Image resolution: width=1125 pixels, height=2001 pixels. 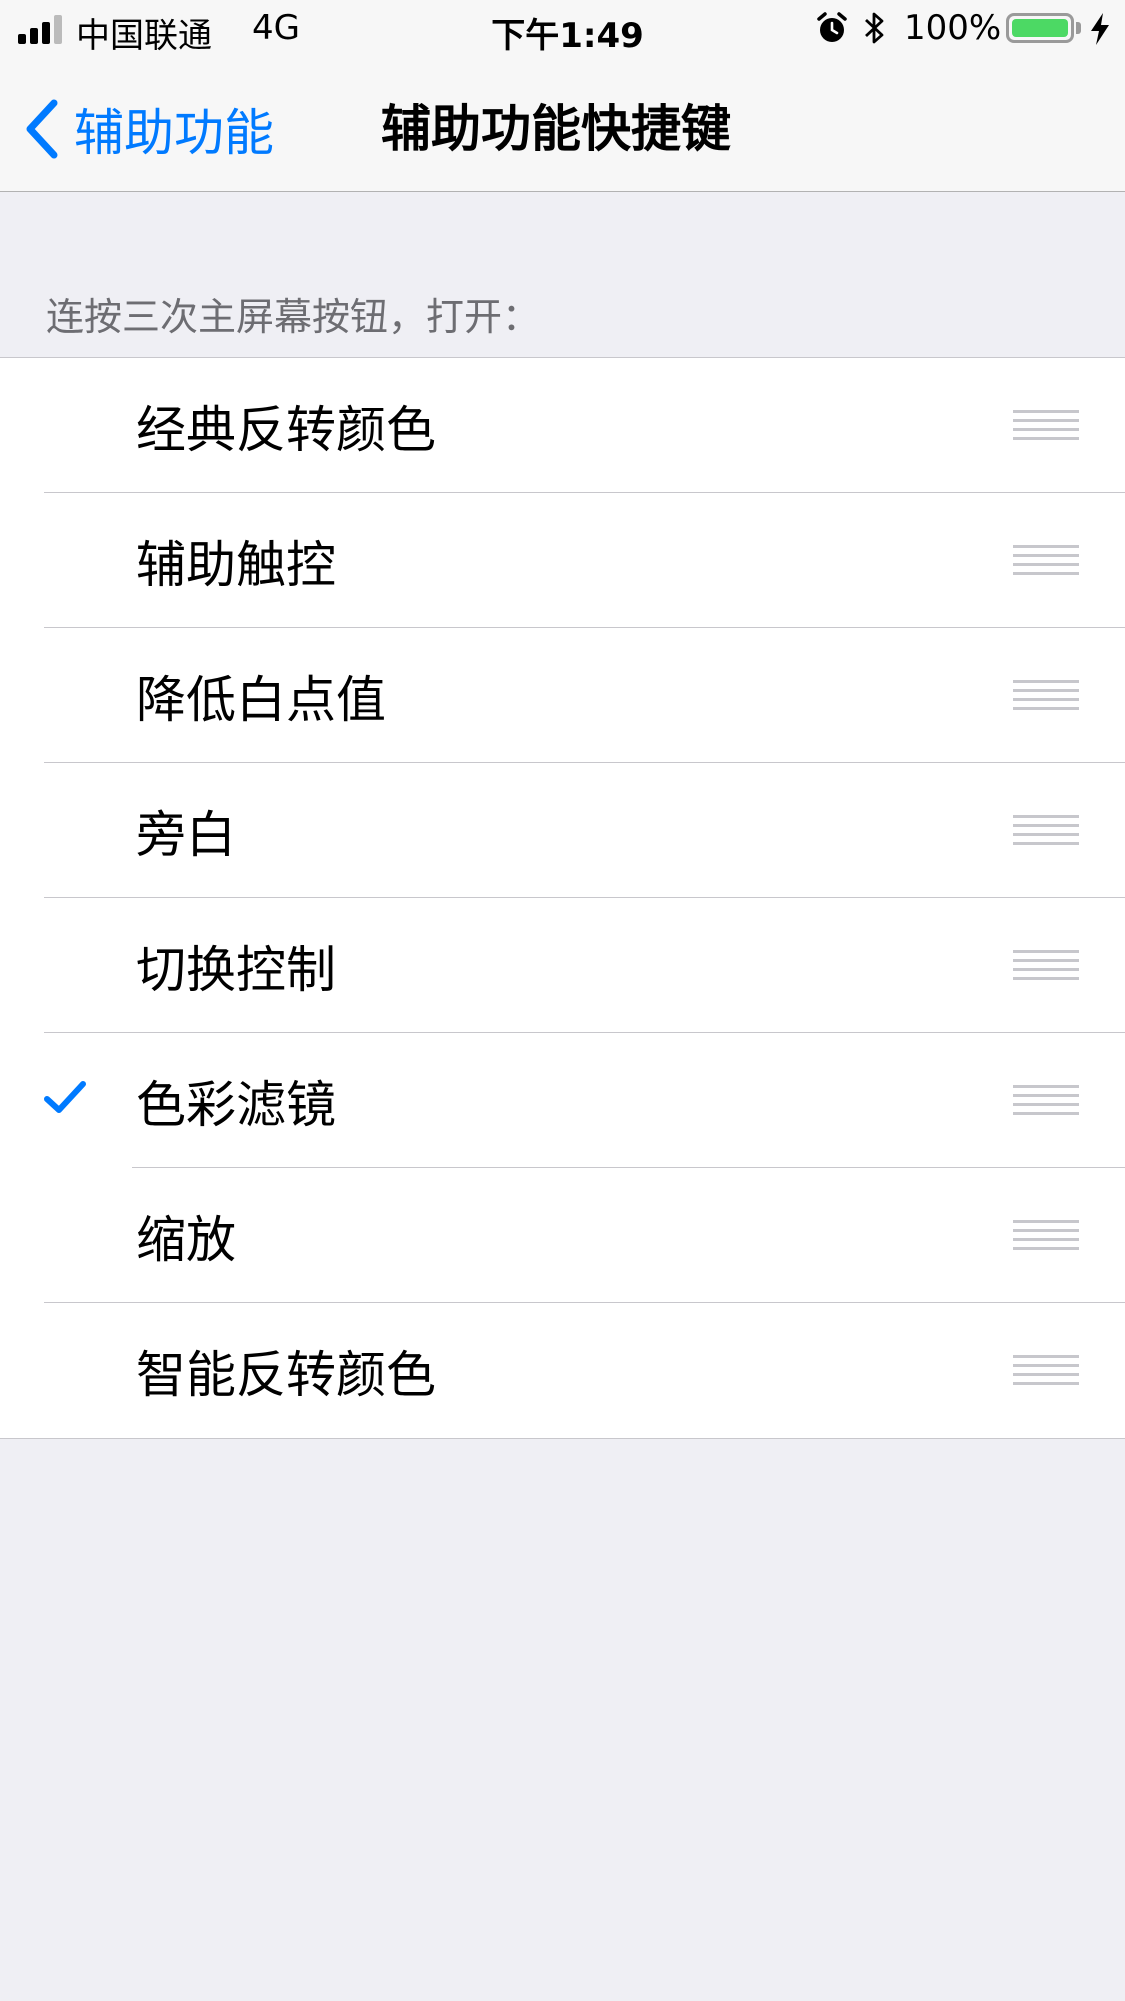 I want to click on shortcut-label: 旁白, so click(x=186, y=834).